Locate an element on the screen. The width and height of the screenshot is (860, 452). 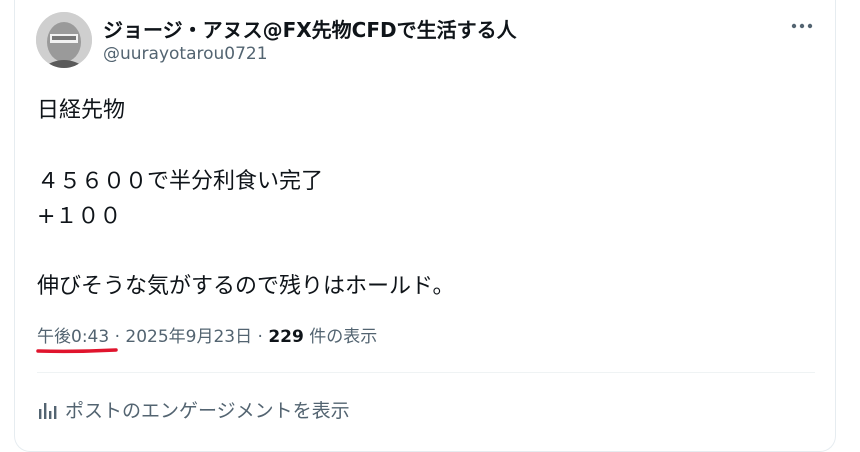
more-options-button is located at coordinates (802, 26).